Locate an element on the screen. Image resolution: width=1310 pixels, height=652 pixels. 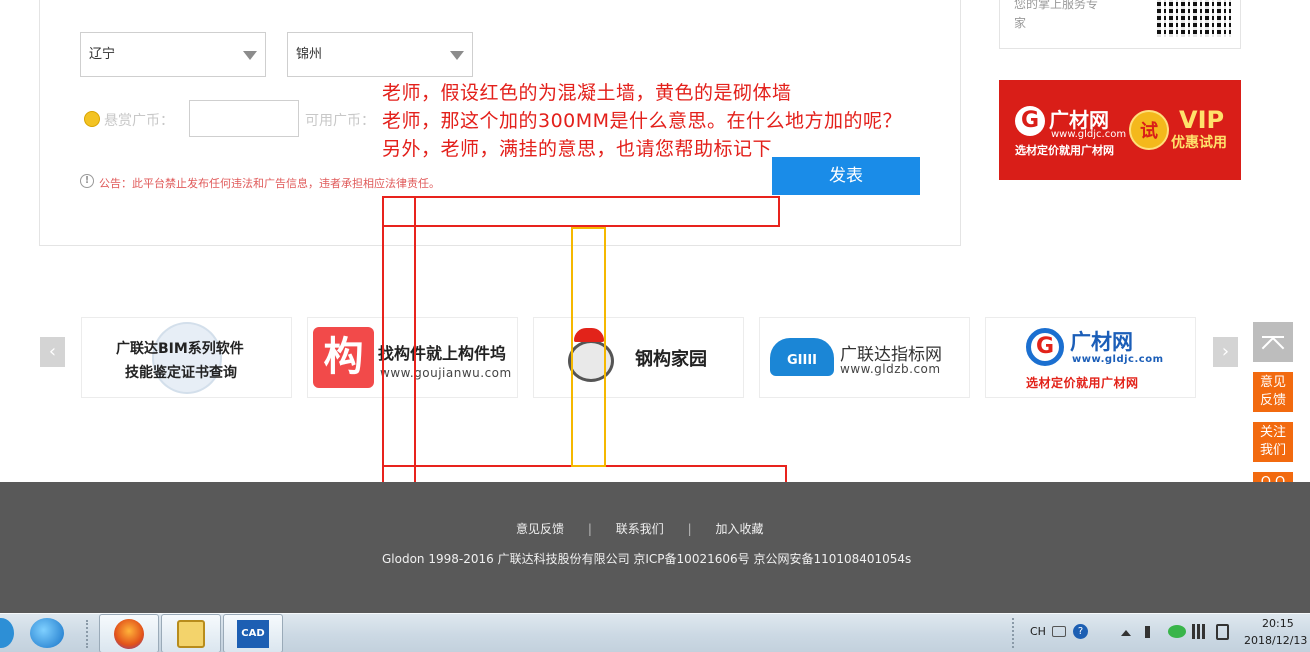
partner-card-gangjiayuan: 钢构家园 is located at coordinates (638, 357).